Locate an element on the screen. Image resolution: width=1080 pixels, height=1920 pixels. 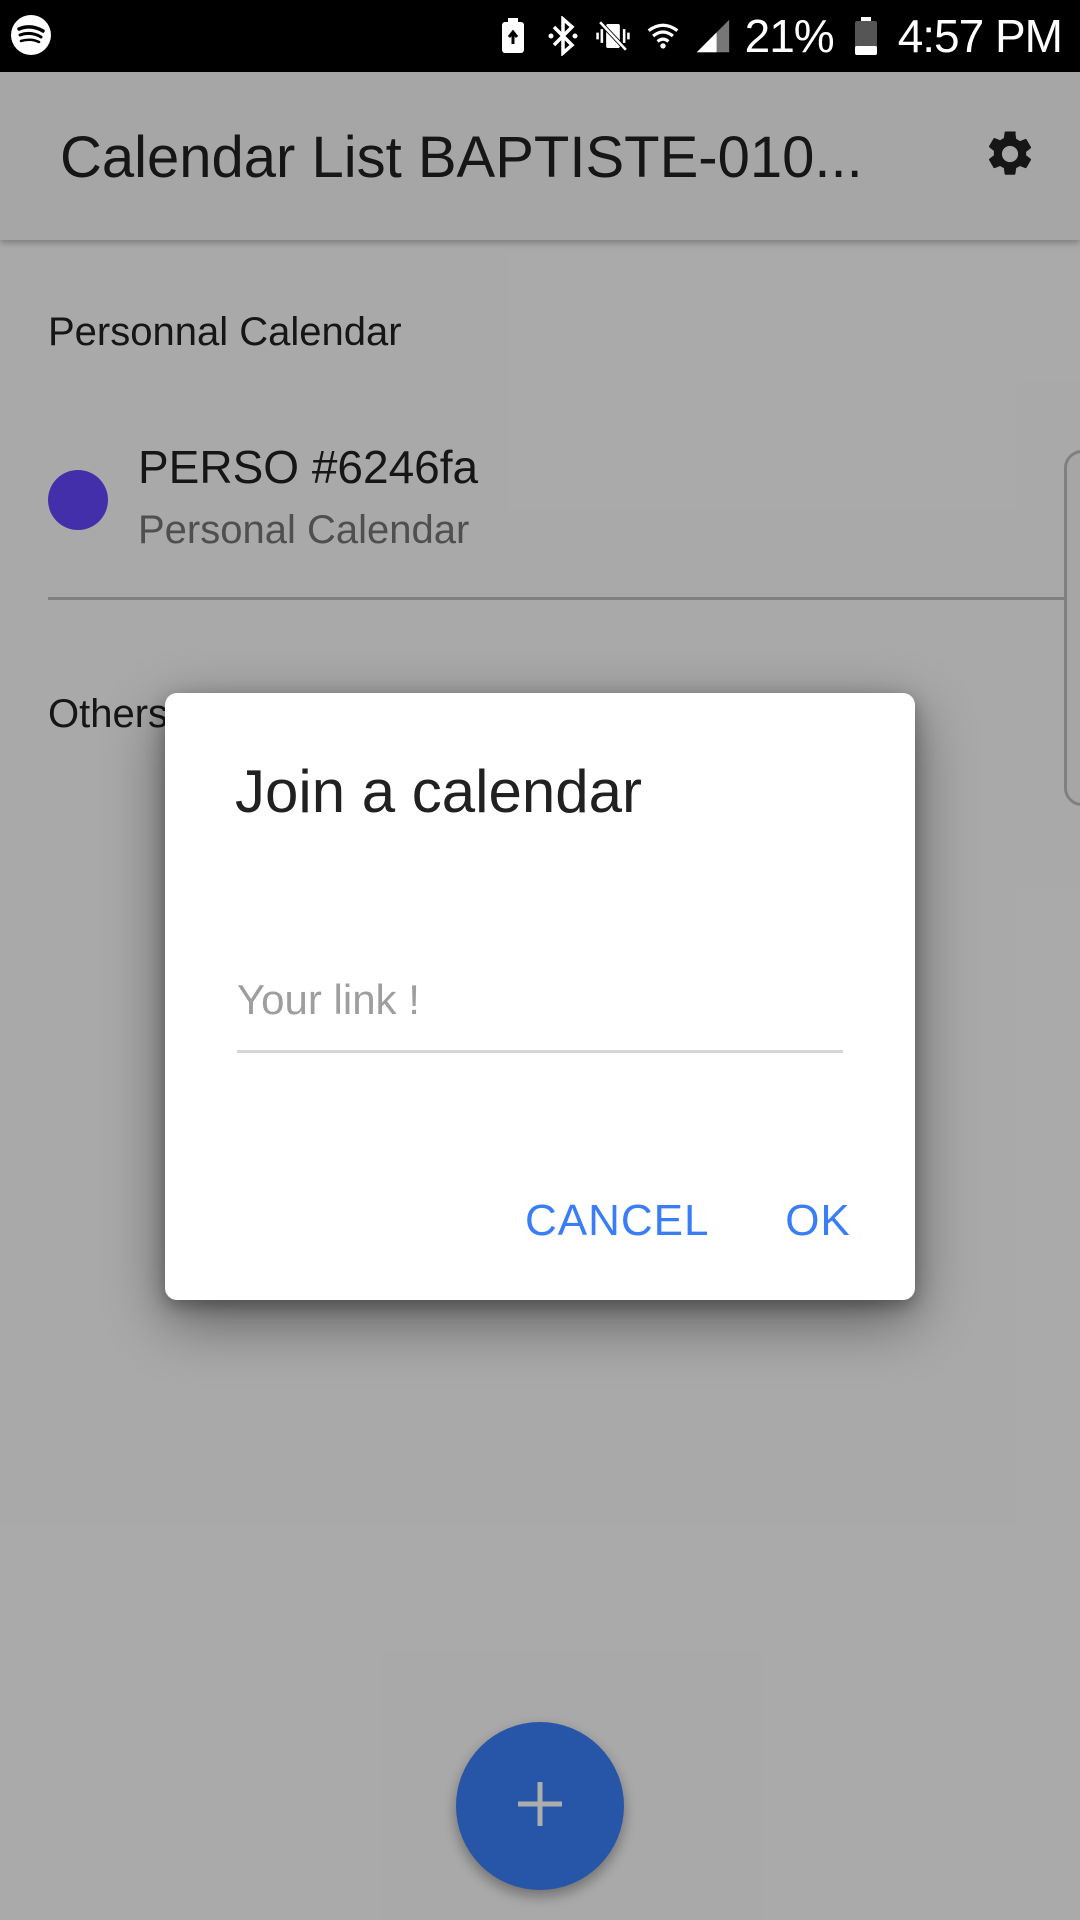
spotify-icon is located at coordinates (31, 35).